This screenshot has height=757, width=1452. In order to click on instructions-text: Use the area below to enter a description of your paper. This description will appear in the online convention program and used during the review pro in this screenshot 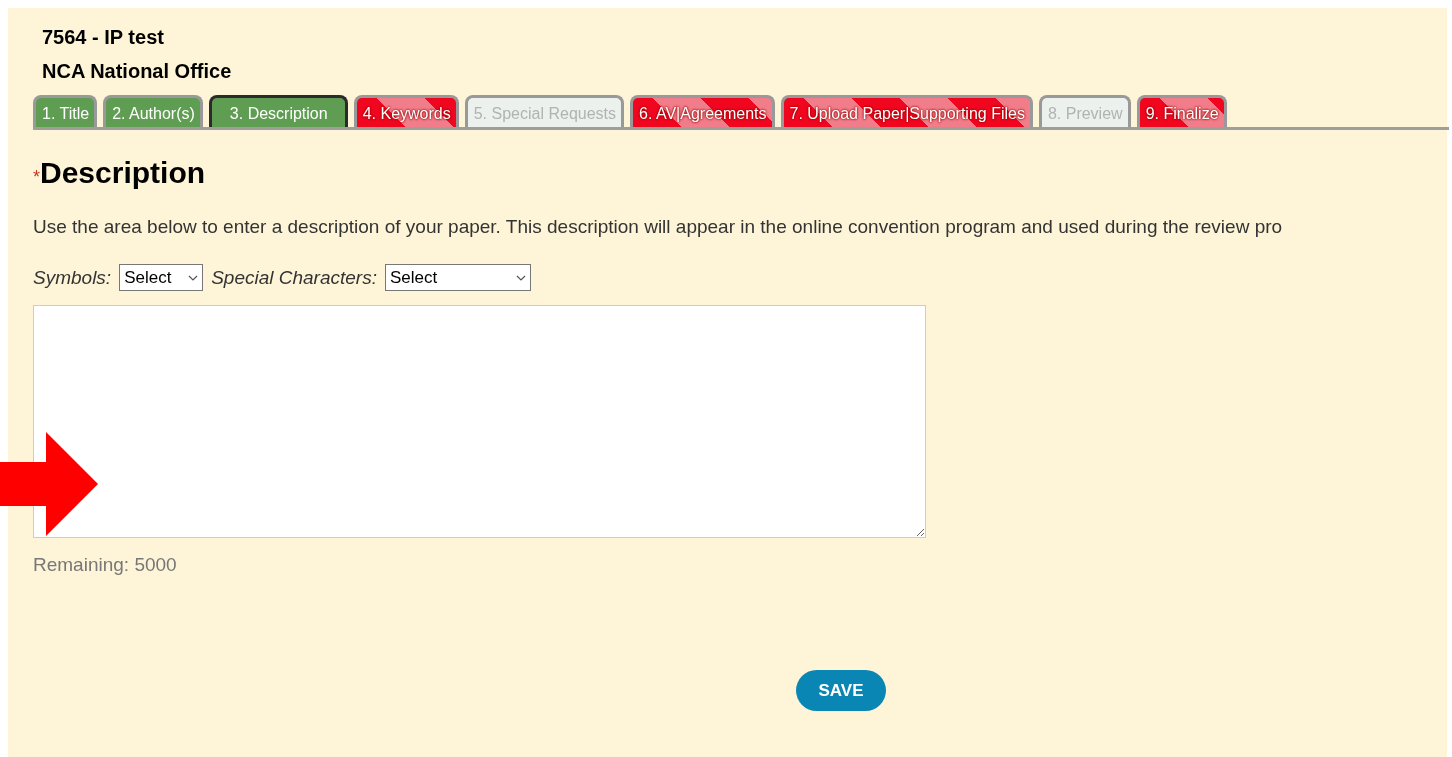, I will do `click(658, 227)`.